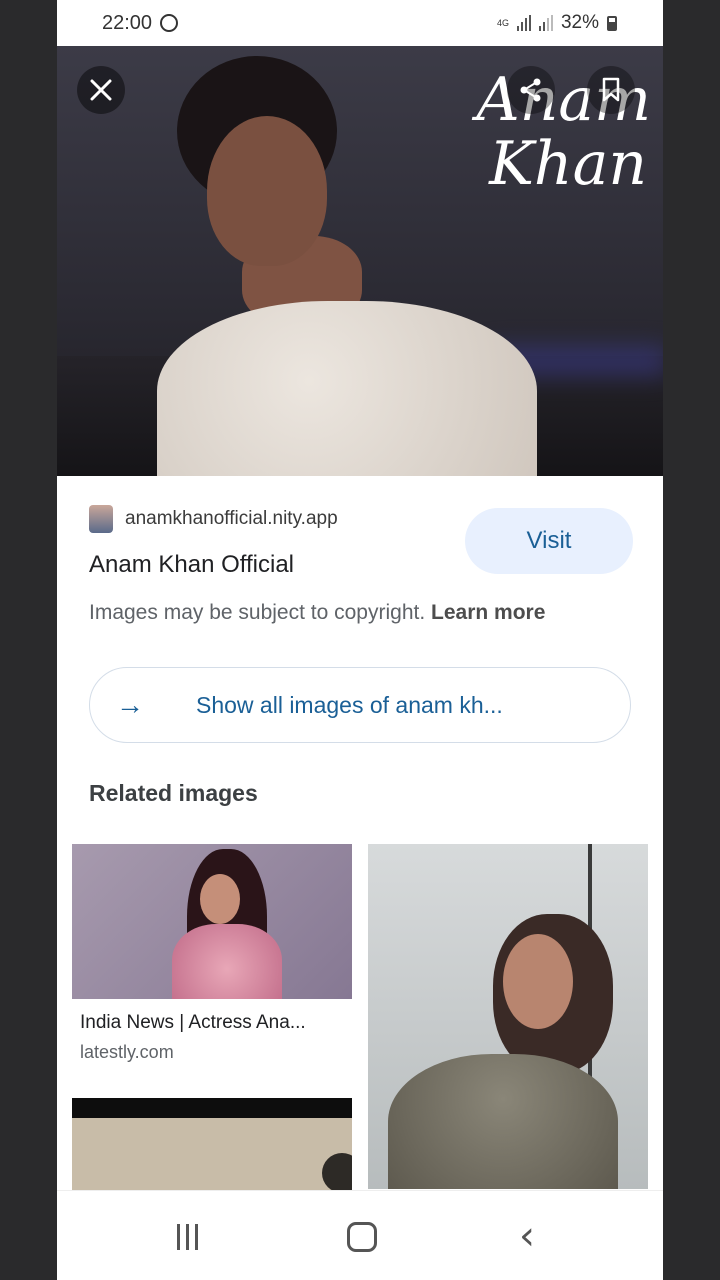 The image size is (720, 1280). What do you see at coordinates (212, 1108) in the screenshot?
I see `tile3-band` at bounding box center [212, 1108].